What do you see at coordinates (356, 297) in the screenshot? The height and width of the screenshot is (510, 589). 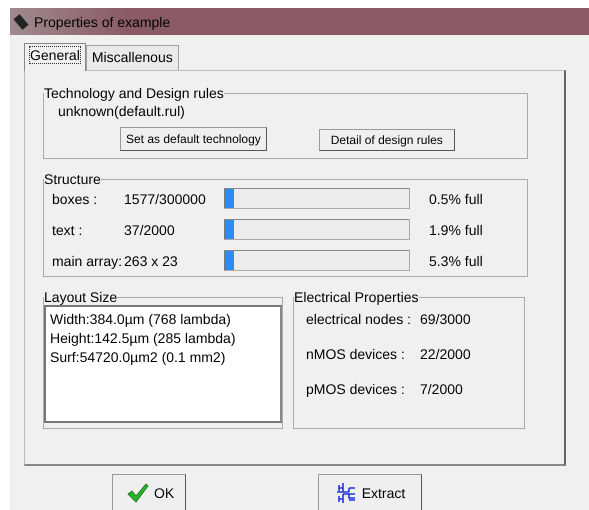 I see `group-title: Electrical Properties` at bounding box center [356, 297].